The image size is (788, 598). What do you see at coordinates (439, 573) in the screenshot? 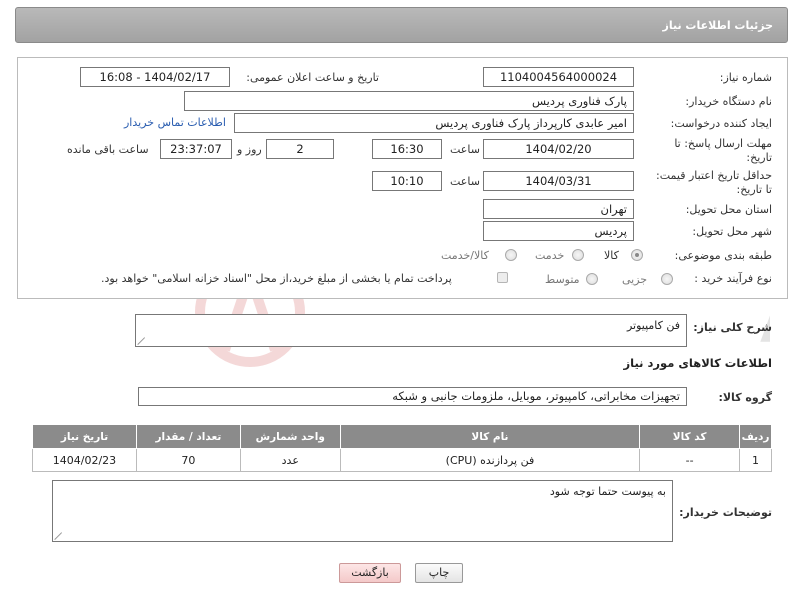
I see `print-button: چاپ` at bounding box center [439, 573].